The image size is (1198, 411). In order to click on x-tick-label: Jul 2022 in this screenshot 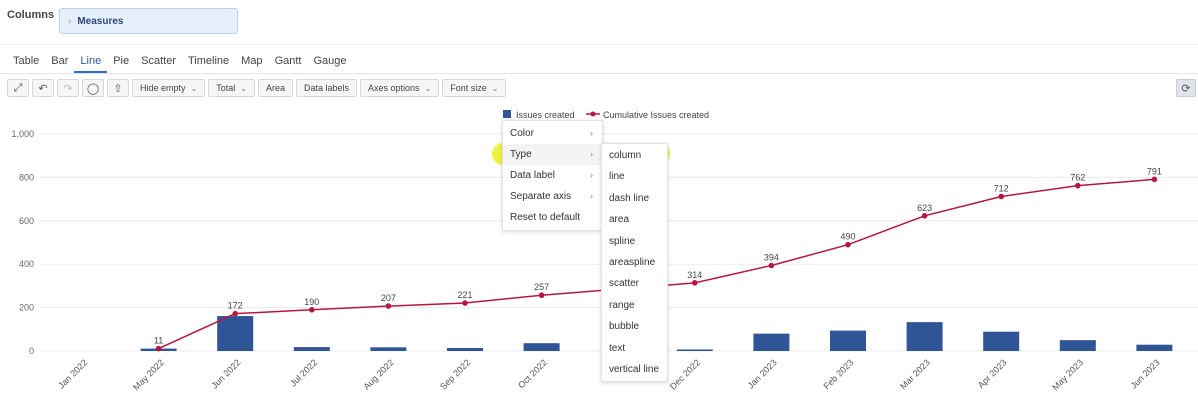, I will do `click(303, 372)`.